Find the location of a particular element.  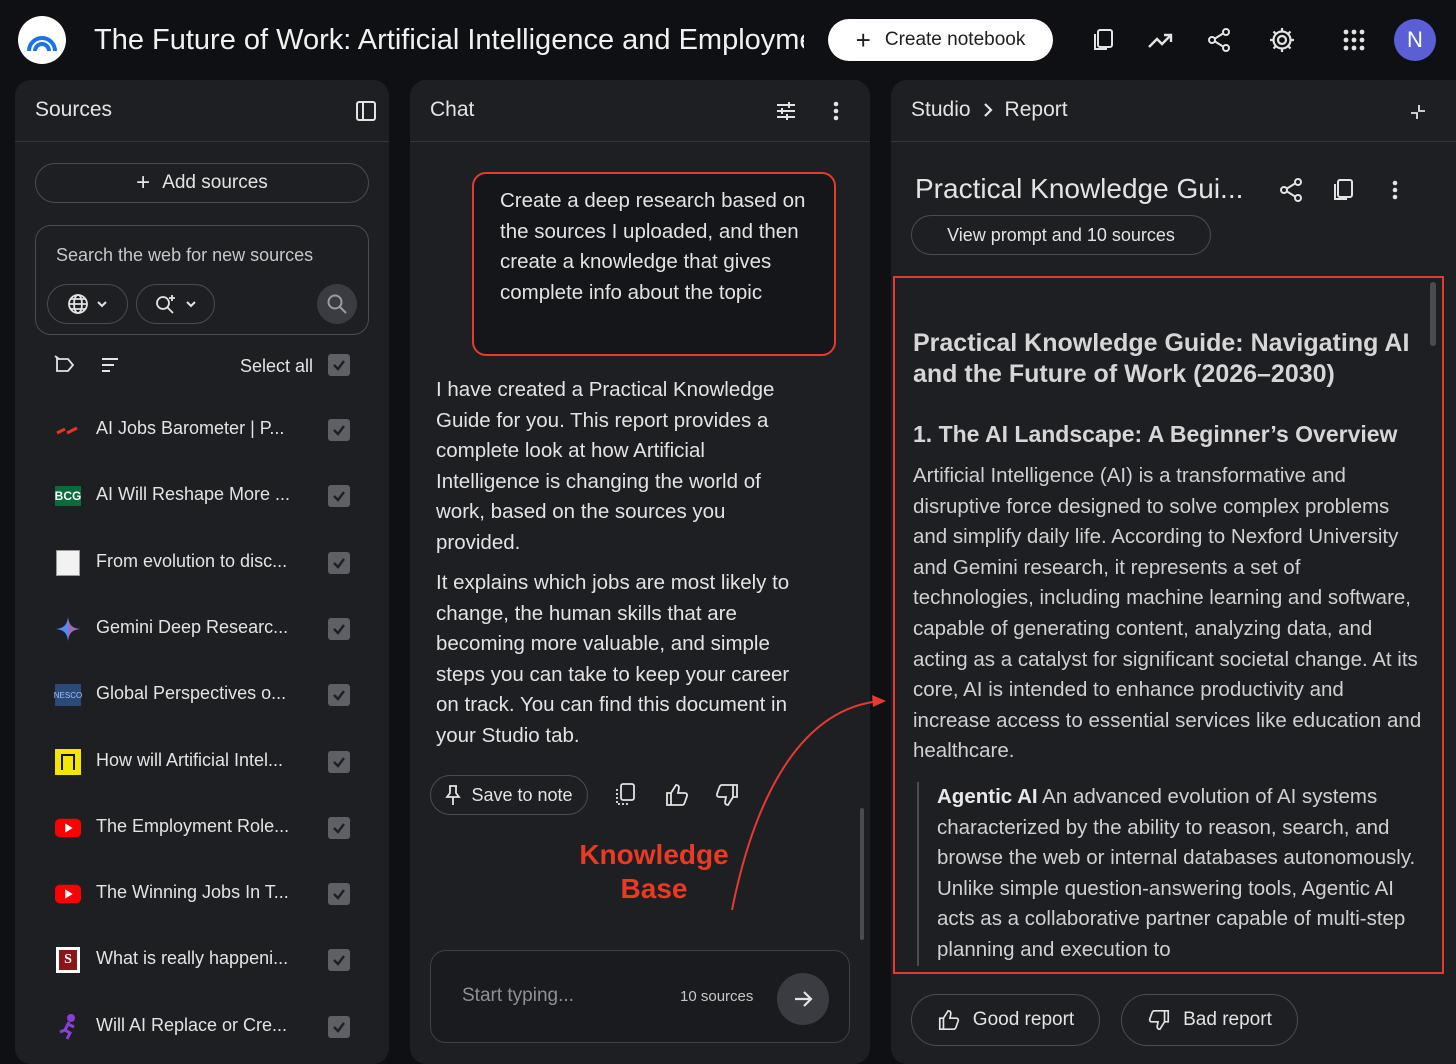

notebooklm-logo is located at coordinates (42, 40).